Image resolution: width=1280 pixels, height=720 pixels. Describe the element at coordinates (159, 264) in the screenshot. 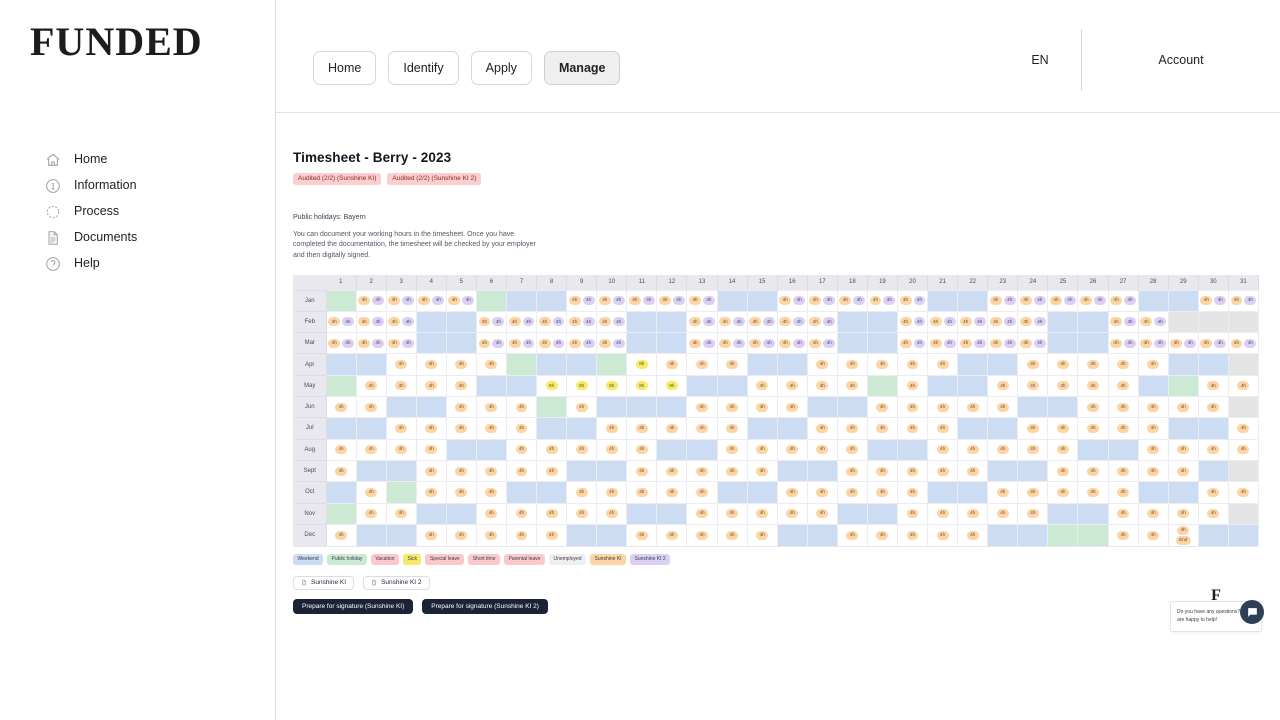

I see `sidebar-item-help: Help` at that location.